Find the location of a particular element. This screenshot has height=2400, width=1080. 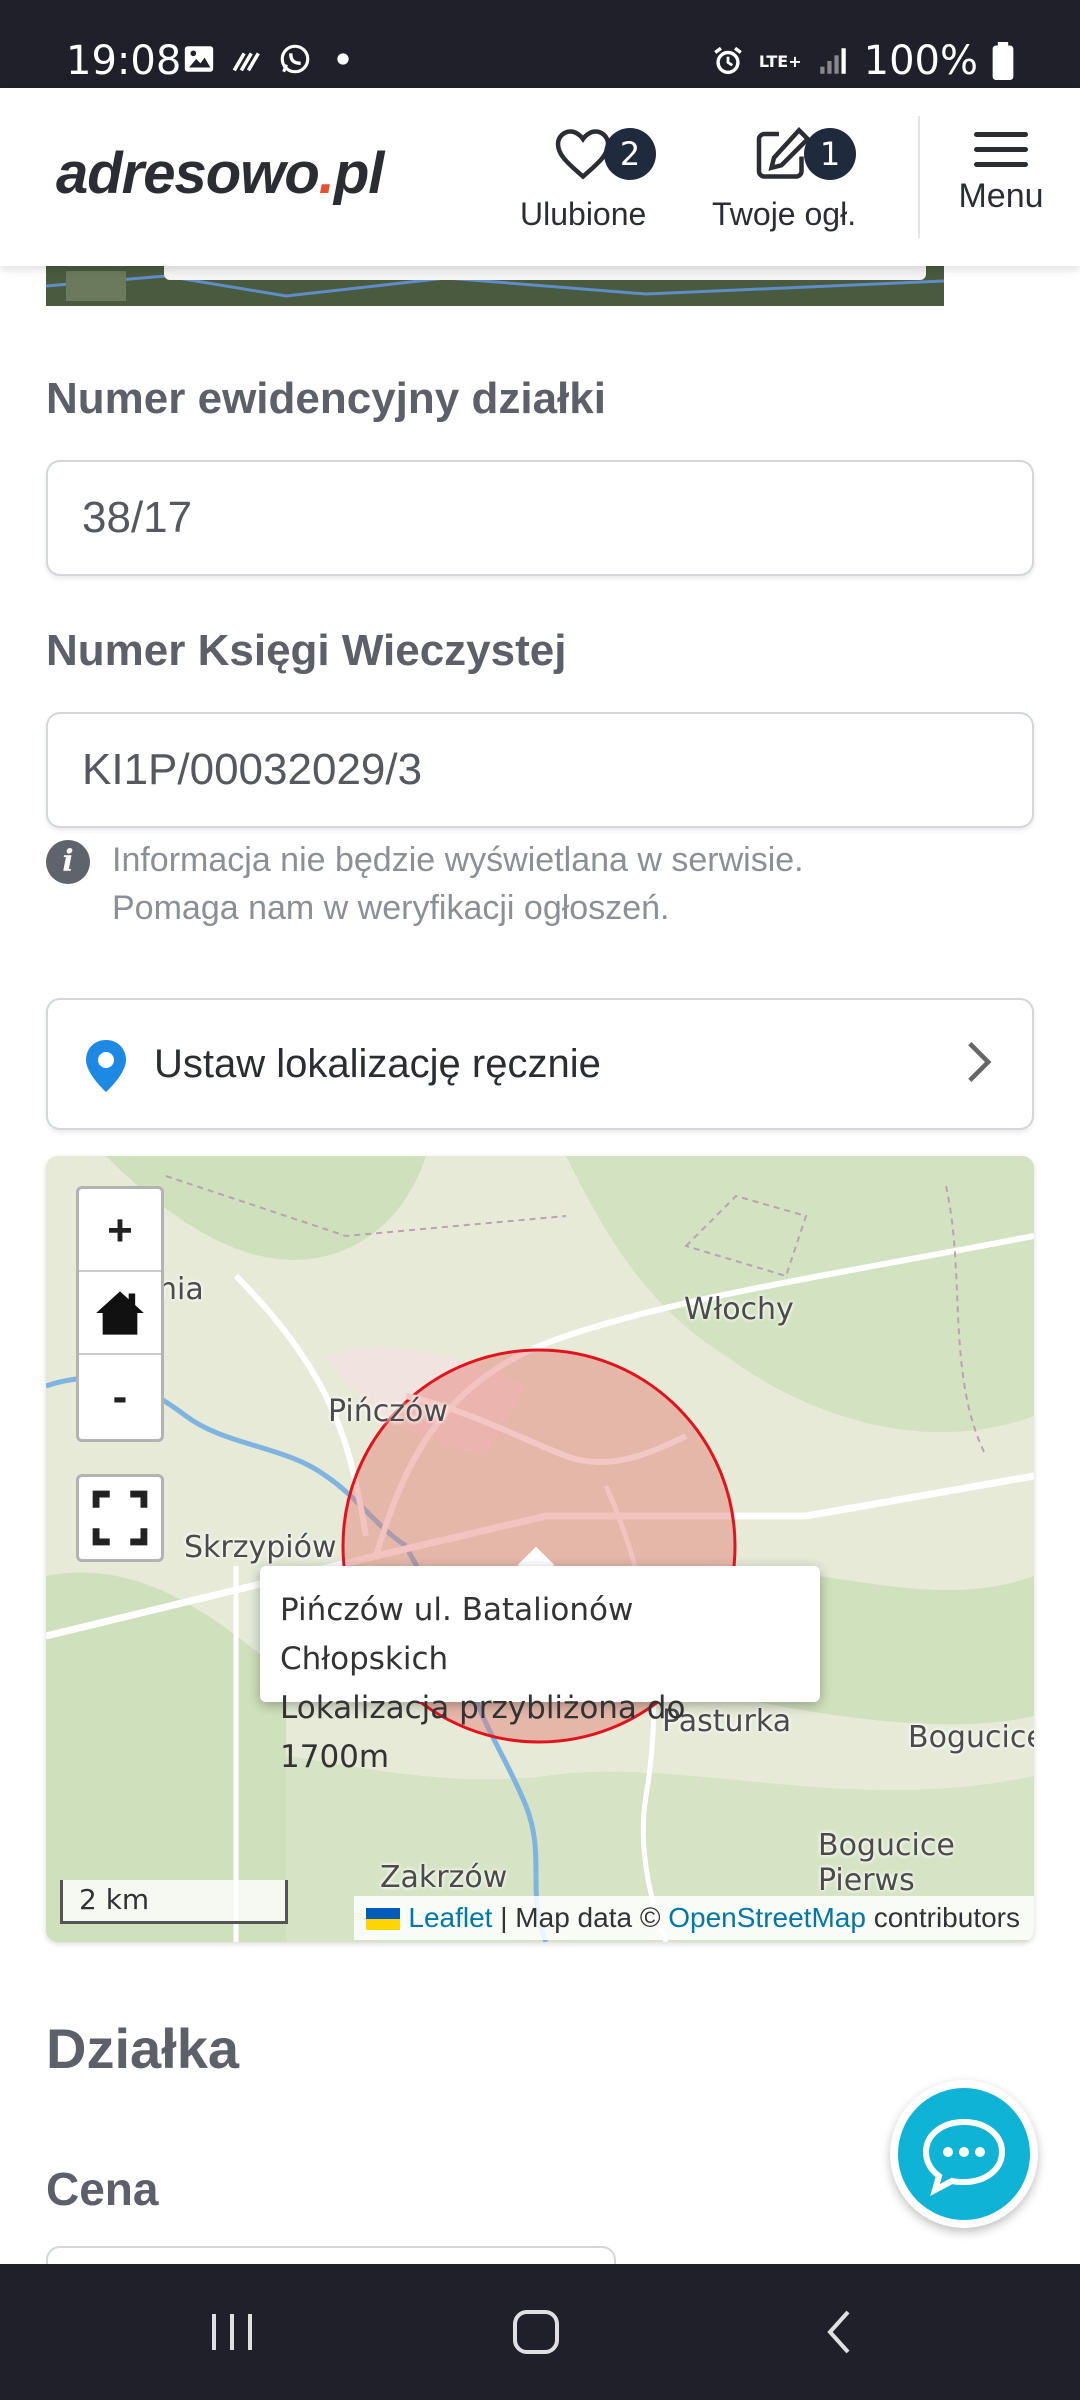

back-icon is located at coordinates (838, 2332).